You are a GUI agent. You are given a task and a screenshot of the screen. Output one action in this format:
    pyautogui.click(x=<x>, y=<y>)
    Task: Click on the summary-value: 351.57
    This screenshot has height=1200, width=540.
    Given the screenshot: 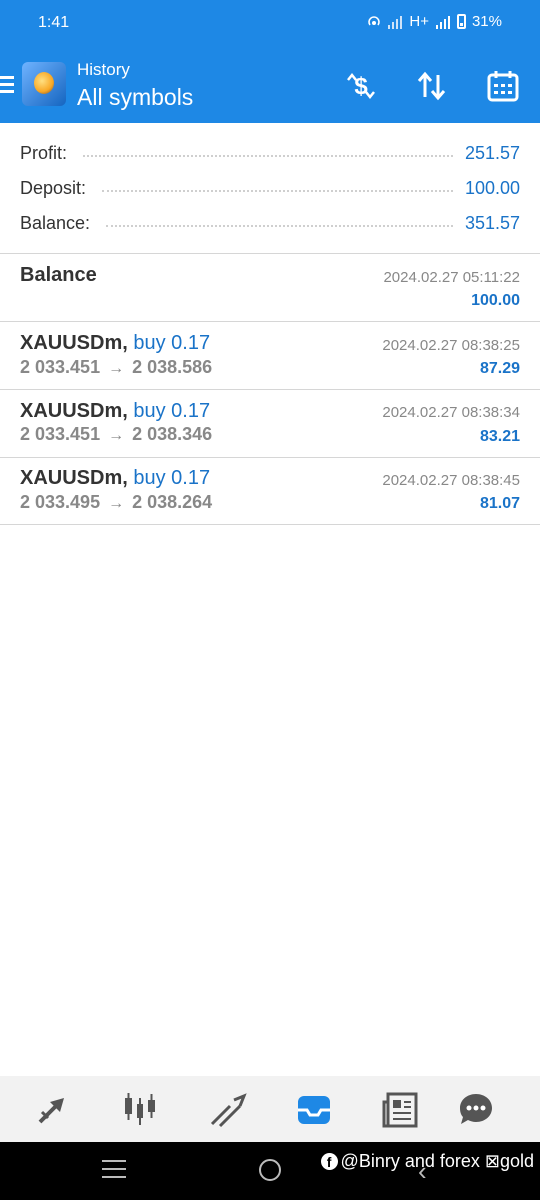 What is the action you would take?
    pyautogui.click(x=492, y=222)
    